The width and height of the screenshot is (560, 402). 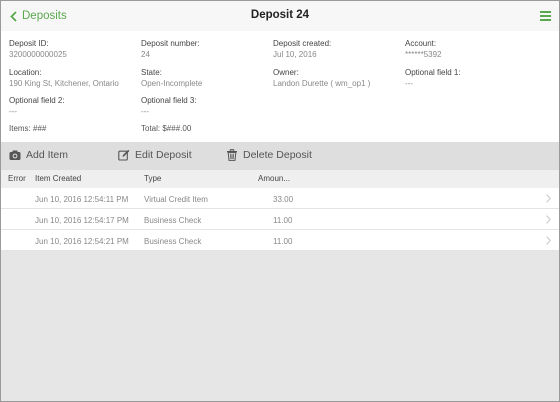 I want to click on optional-field-1: Optional field 1: ---, so click(x=433, y=78).